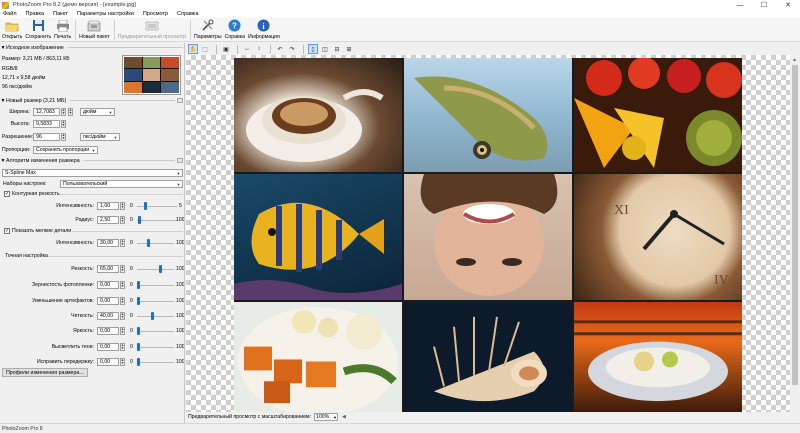 The image size is (800, 433). What do you see at coordinates (62, 30) in the screenshot?
I see `print-button: Печать` at bounding box center [62, 30].